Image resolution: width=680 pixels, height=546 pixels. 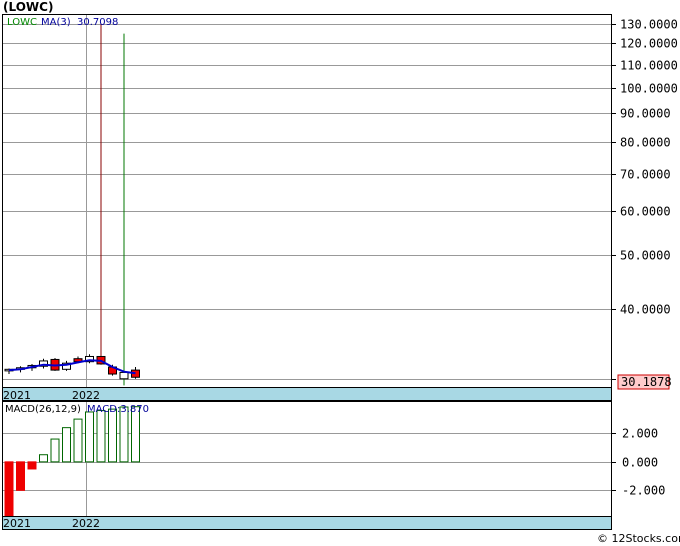 What do you see at coordinates (649, 89) in the screenshot?
I see `price-tick-label: 100.0000` at bounding box center [649, 89].